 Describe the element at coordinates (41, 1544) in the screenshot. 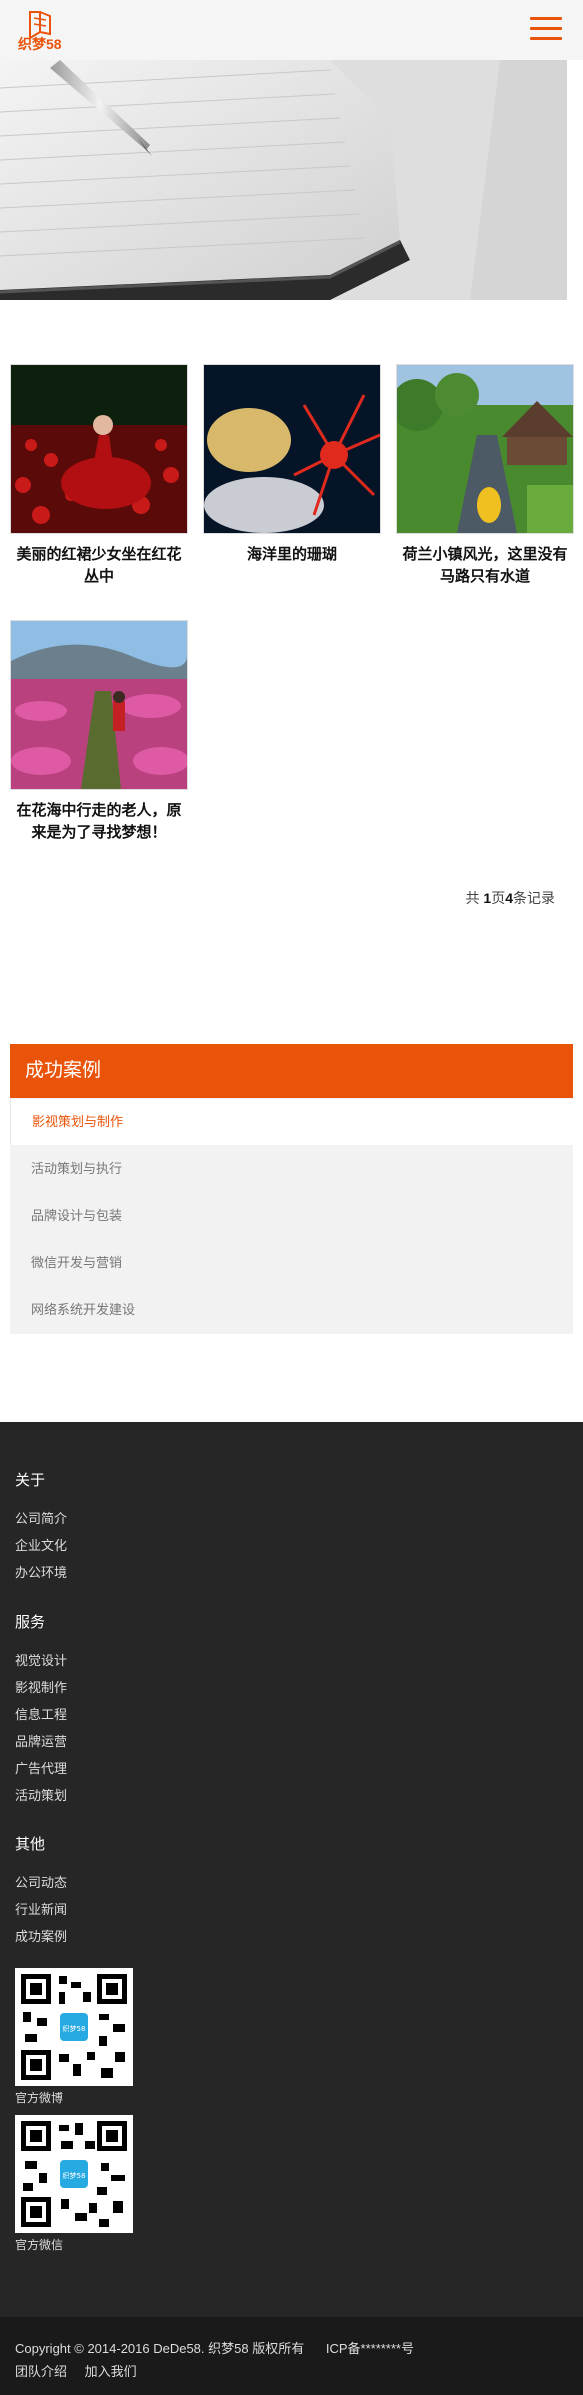

I see `footer-link: 企业文化` at that location.